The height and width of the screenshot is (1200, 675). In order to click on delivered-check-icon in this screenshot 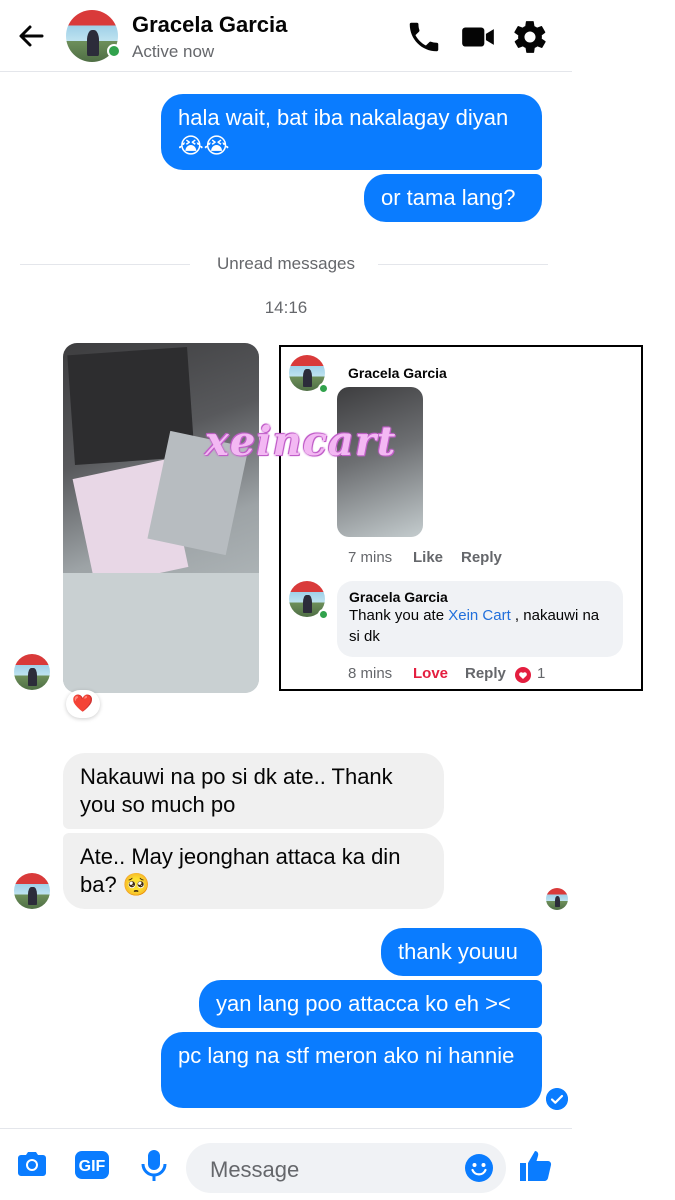, I will do `click(557, 1099)`.